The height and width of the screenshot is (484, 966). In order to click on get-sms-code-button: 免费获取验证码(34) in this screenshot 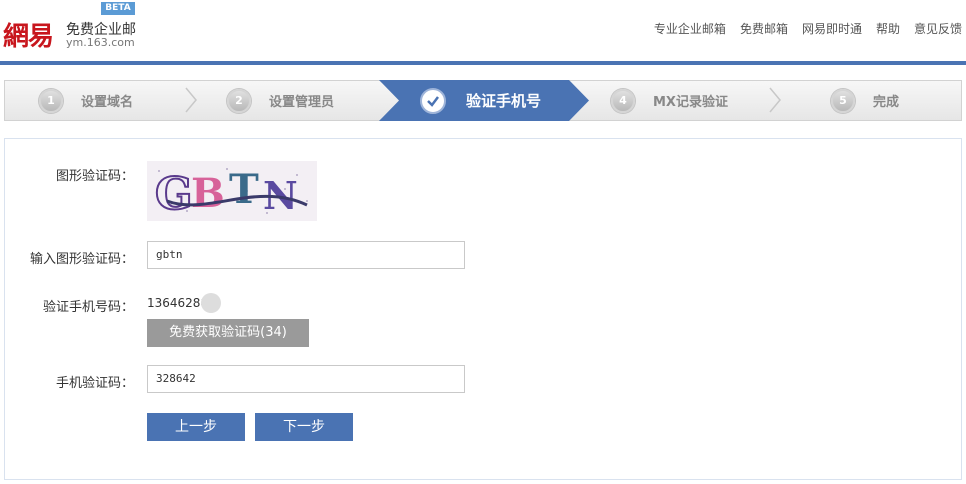, I will do `click(228, 333)`.